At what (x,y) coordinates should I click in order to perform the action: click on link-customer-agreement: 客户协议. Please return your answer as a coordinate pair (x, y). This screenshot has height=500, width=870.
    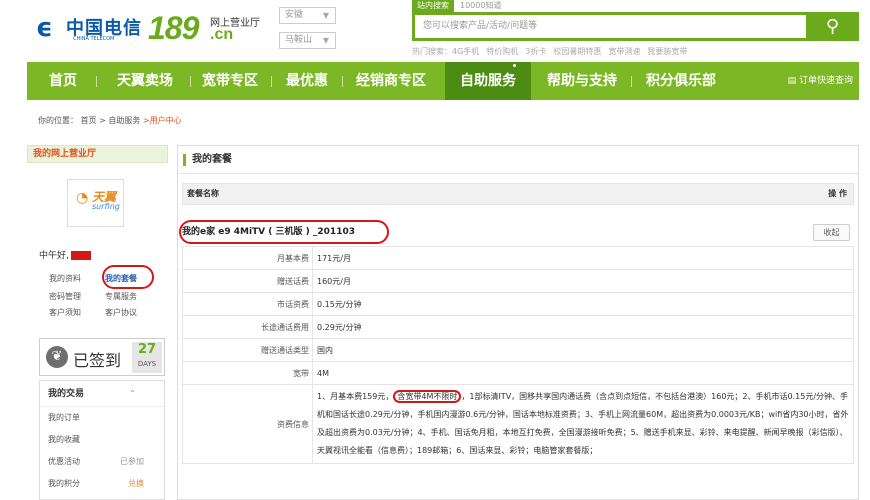
    Looking at the image, I should click on (133, 312).